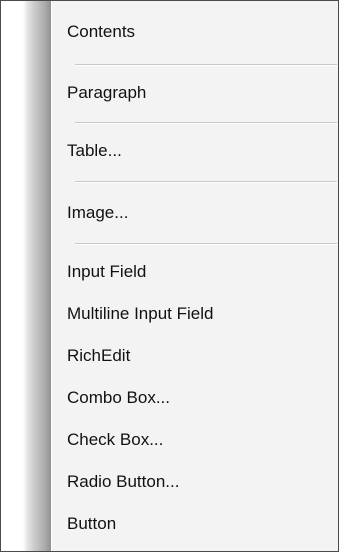  I want to click on menu-item-button: Button, so click(91, 524).